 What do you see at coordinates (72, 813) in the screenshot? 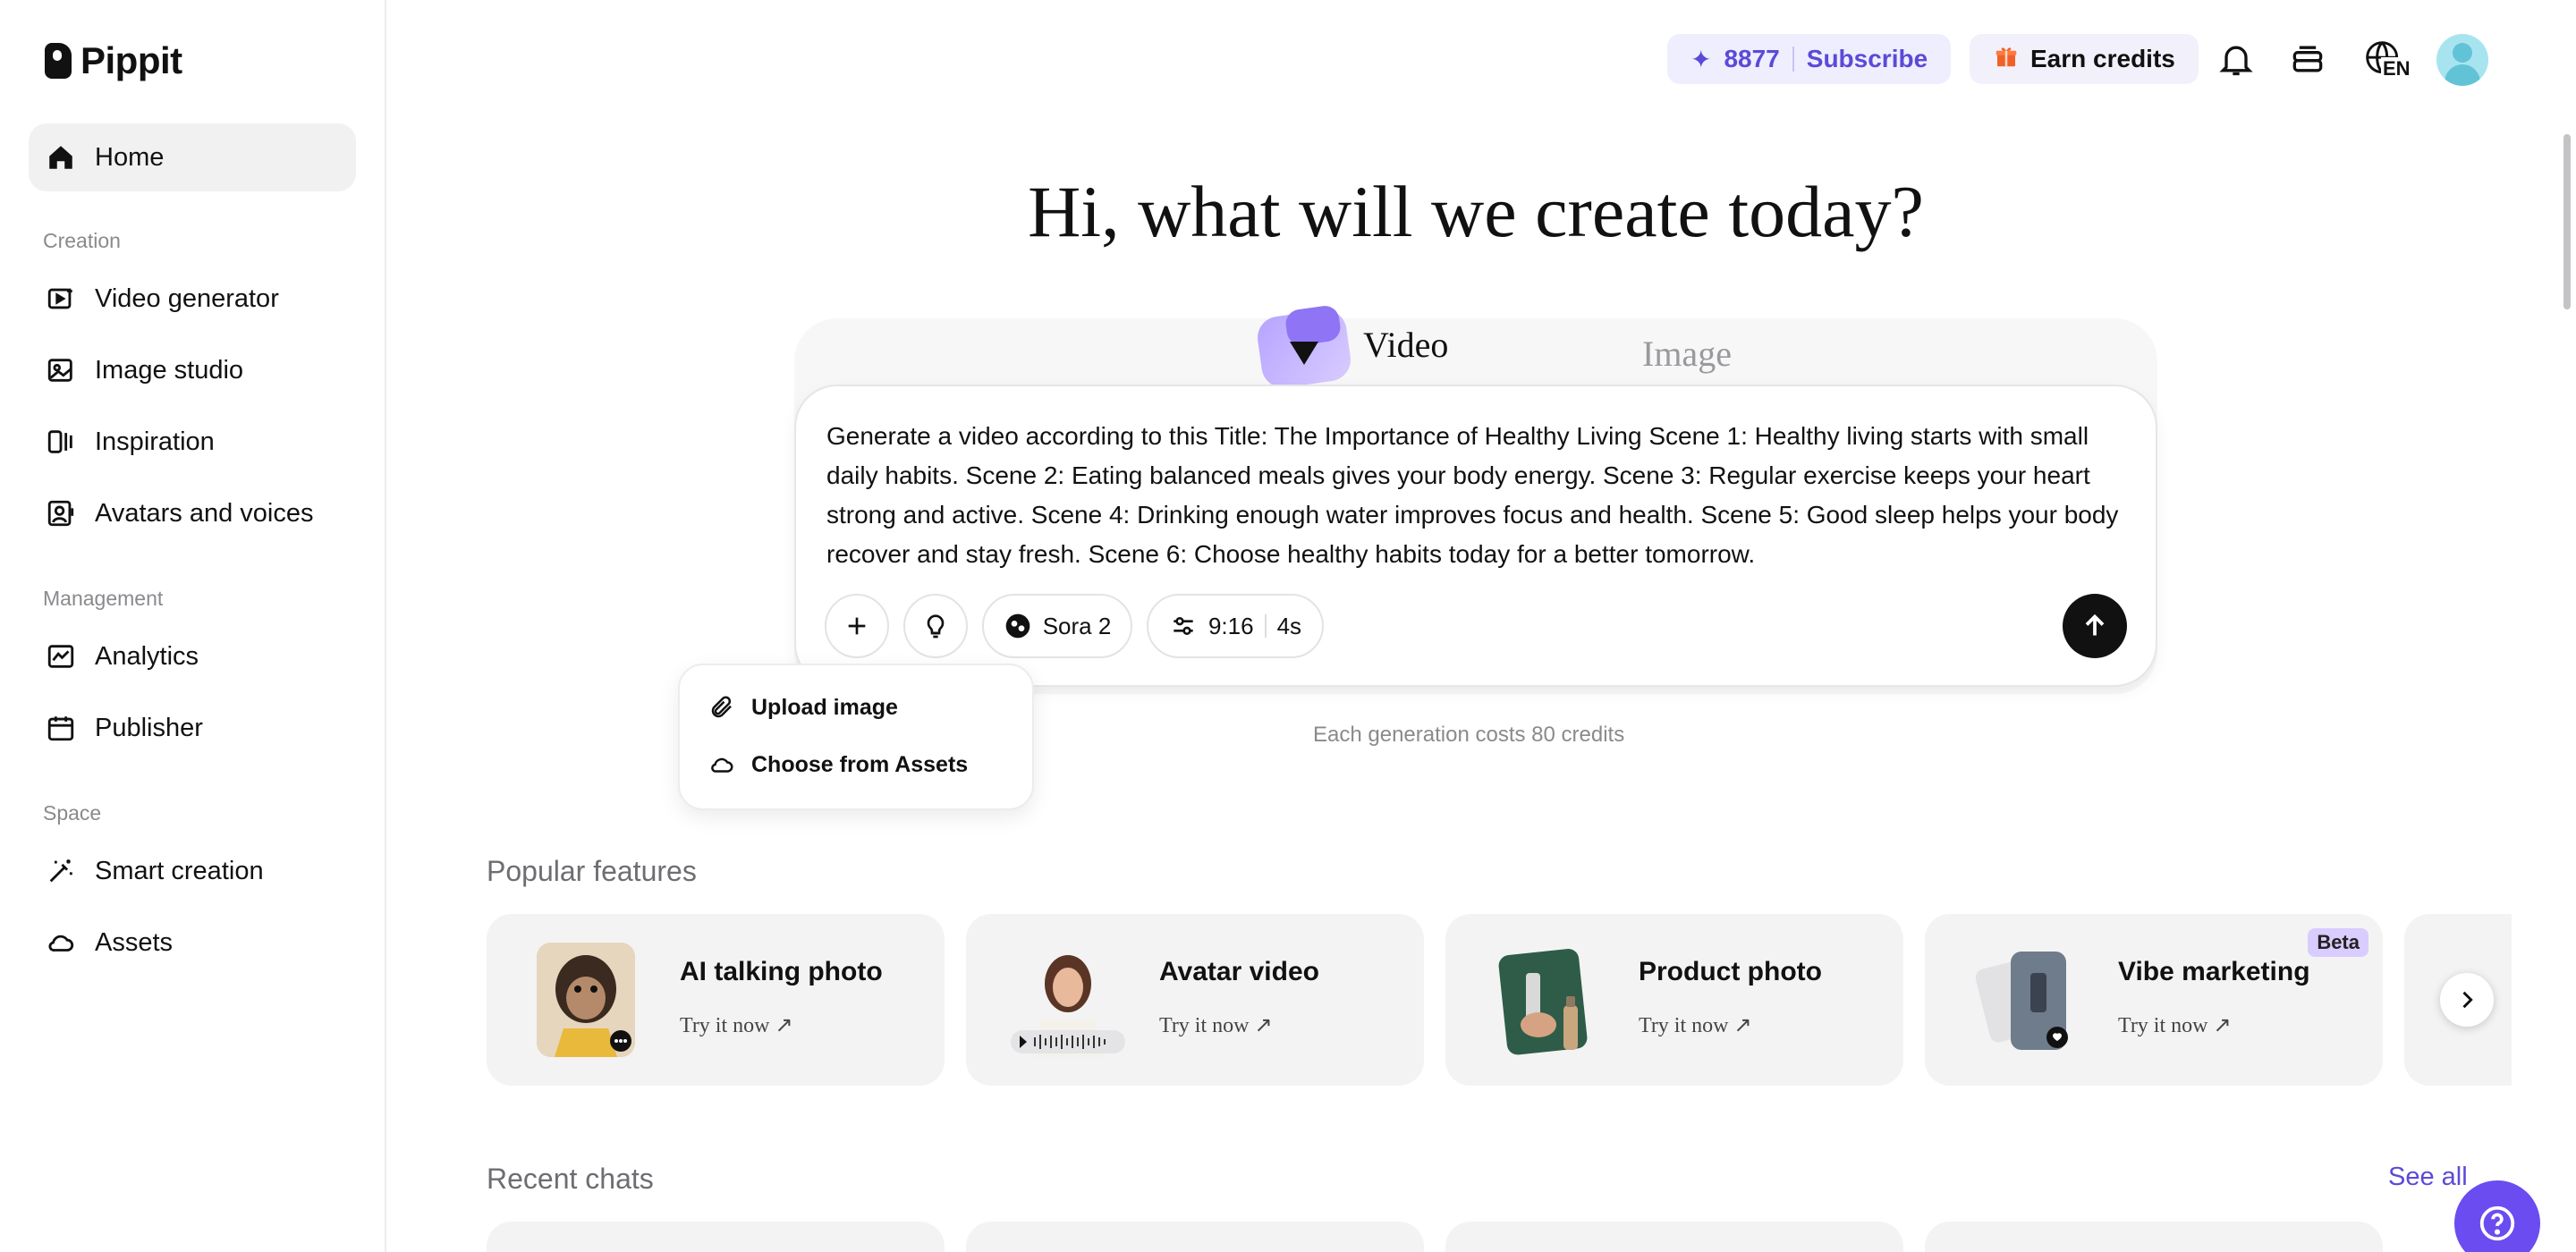
I see `section-label-space: Space` at bounding box center [72, 813].